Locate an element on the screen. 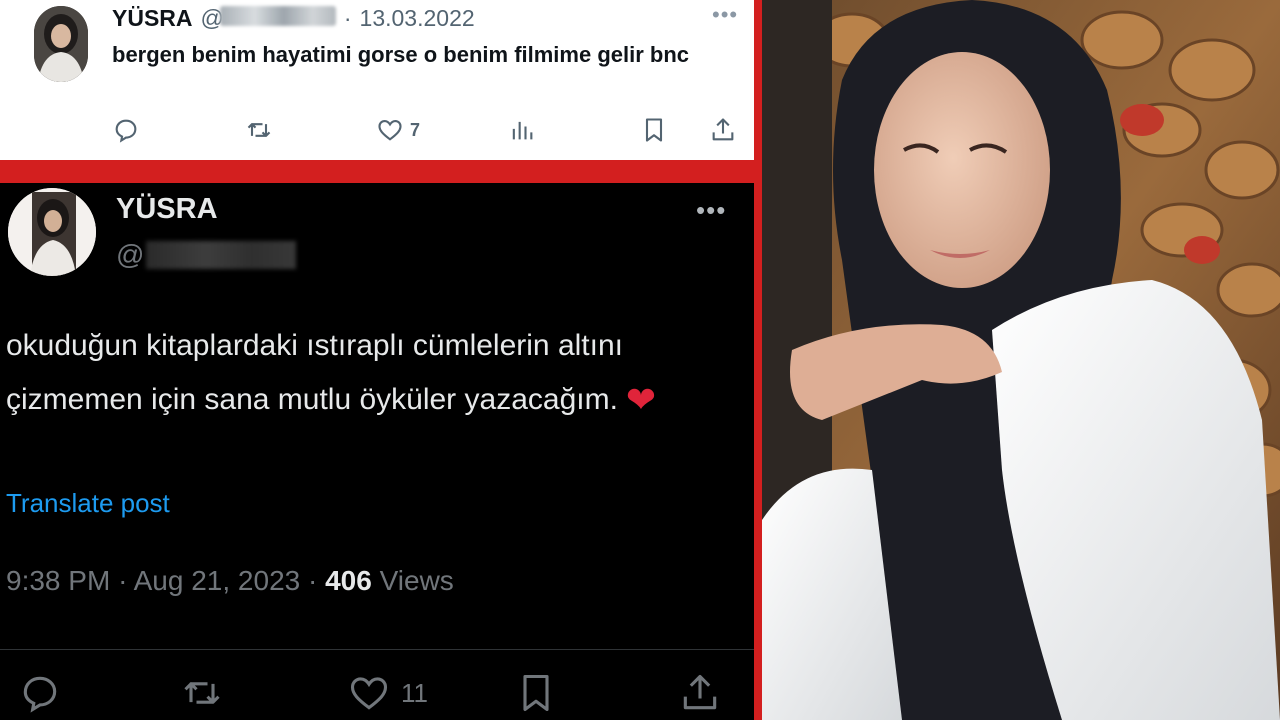 Image resolution: width=1280 pixels, height=720 pixels. tweet-time: 9:38 PM is located at coordinates (58, 580).